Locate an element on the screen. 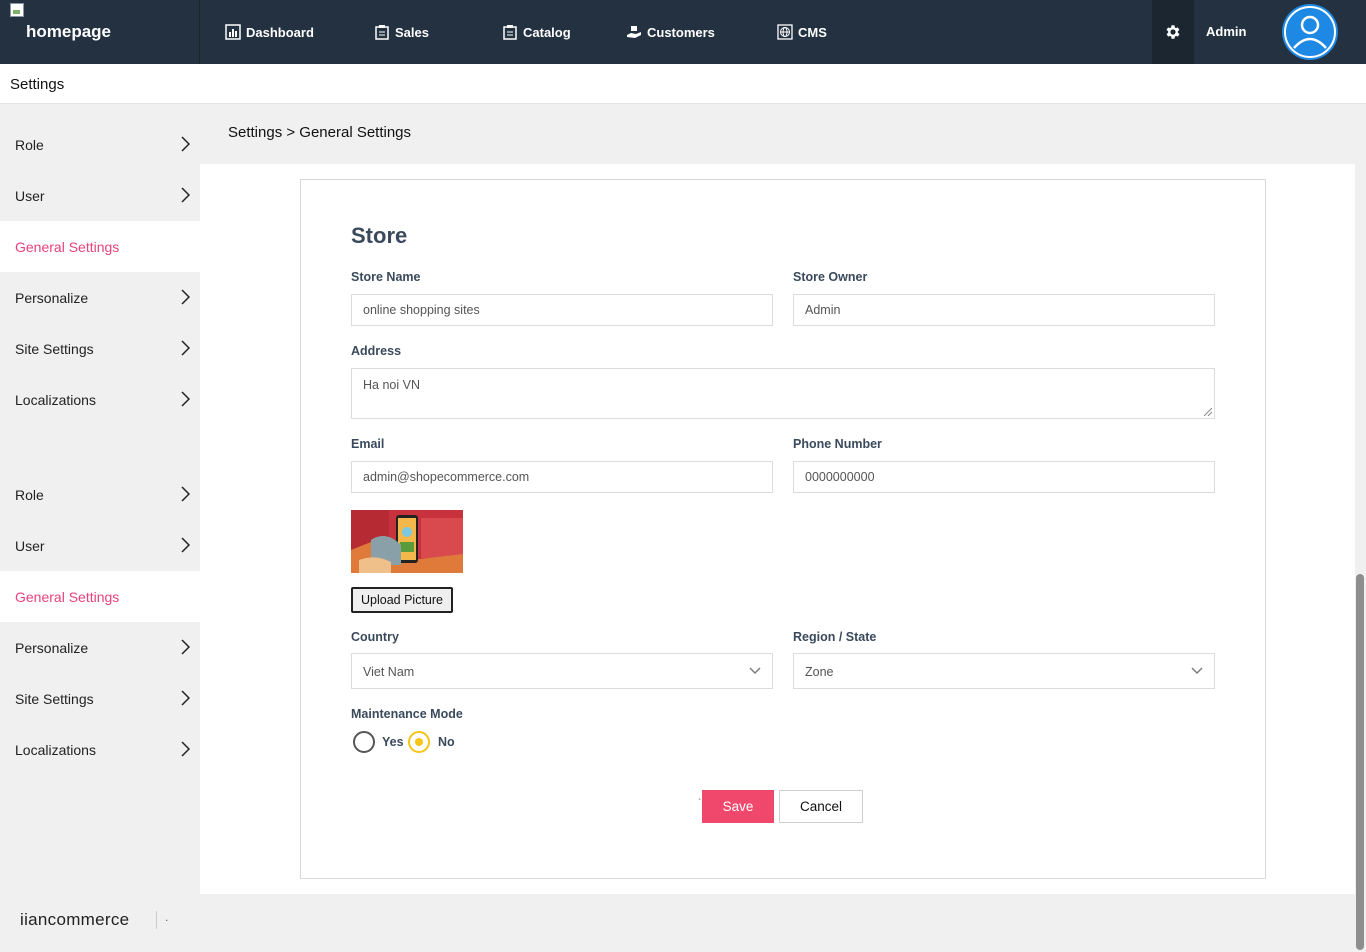 This screenshot has width=1366, height=952. footer-brand: iiancommerce is located at coordinates (75, 919).